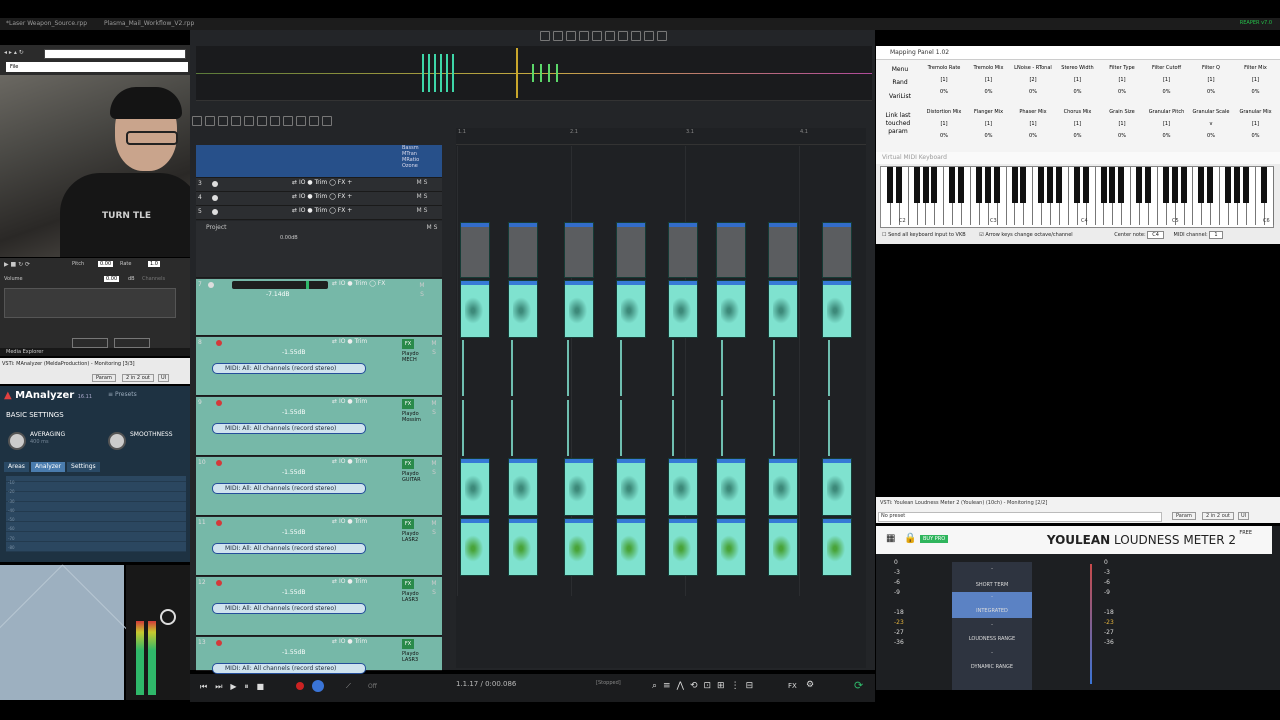 This screenshot has width=1280, height=720. Describe the element at coordinates (319, 161) in the screenshot. I see `track-folder: Bassm MTran MRatio Ozone` at that location.